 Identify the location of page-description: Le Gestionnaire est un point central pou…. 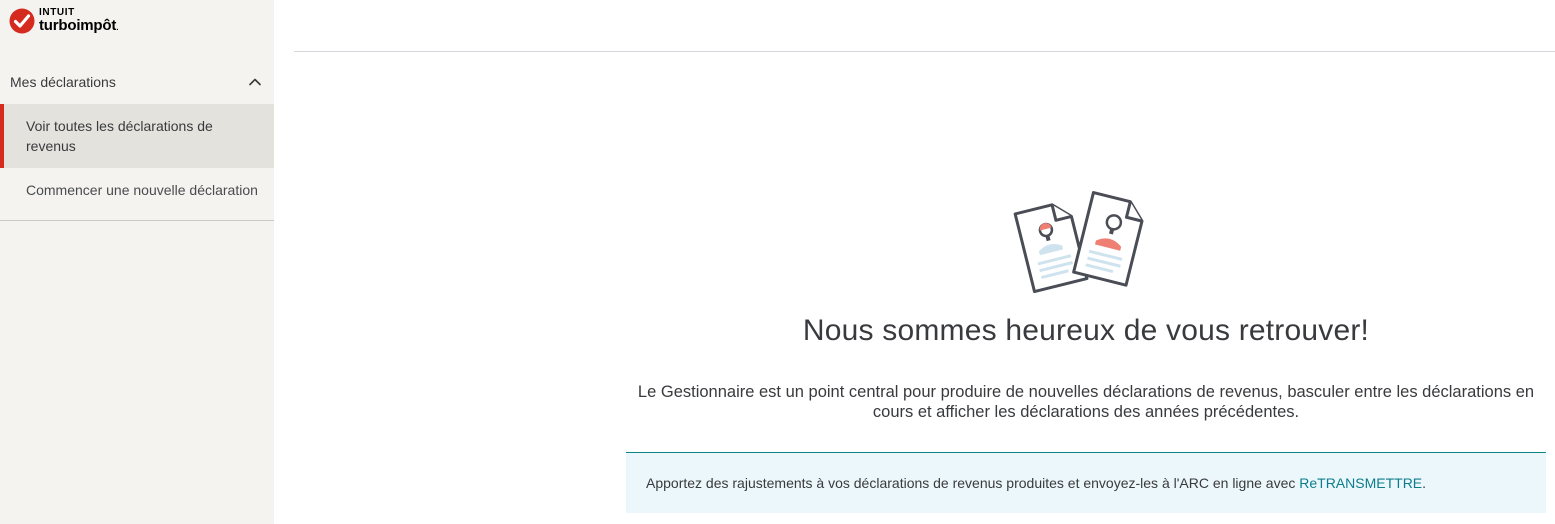
(1086, 402).